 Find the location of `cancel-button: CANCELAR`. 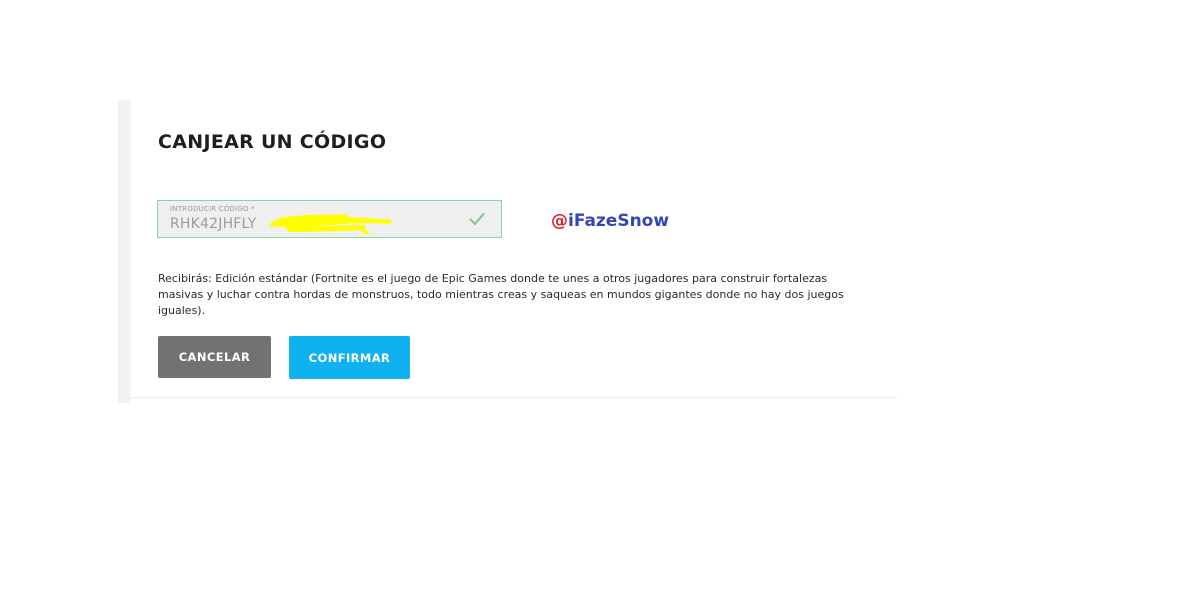

cancel-button: CANCELAR is located at coordinates (214, 357).